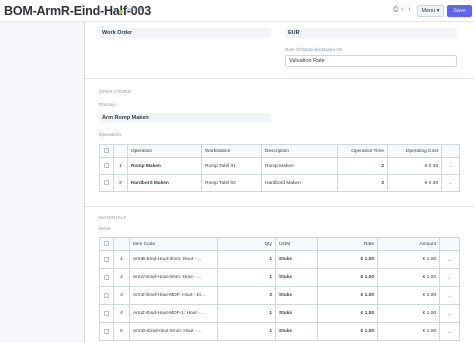  I want to click on menu-button: Menu ▾, so click(430, 11).